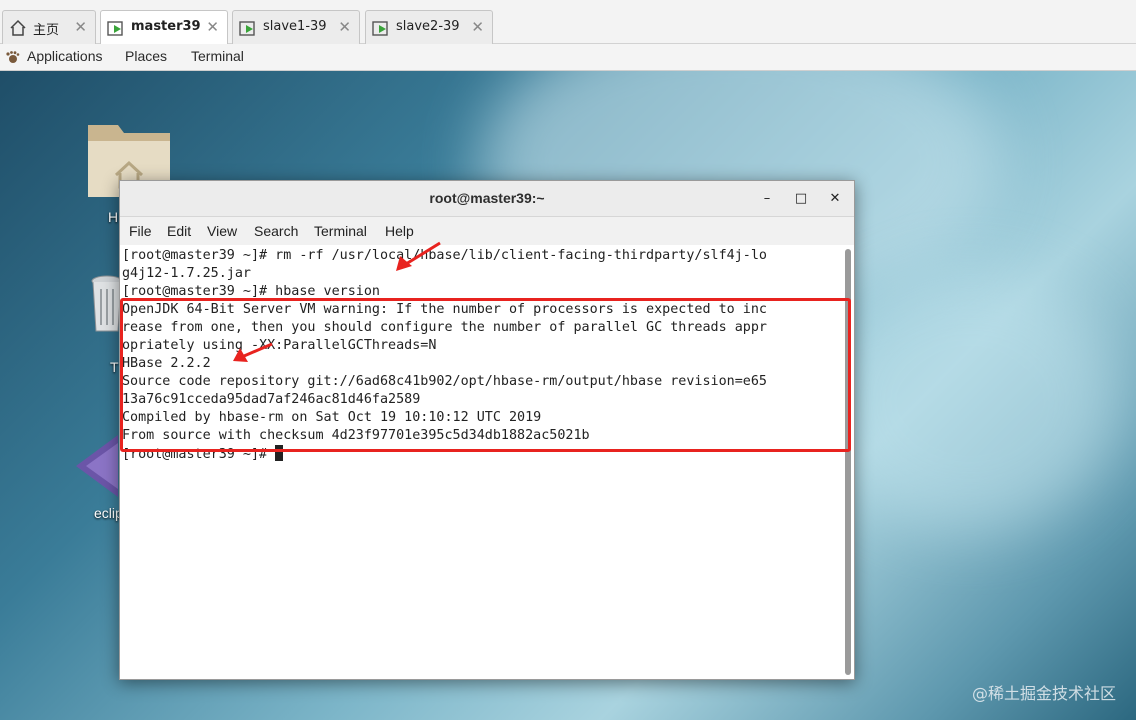 The height and width of the screenshot is (720, 1136). Describe the element at coordinates (1043, 693) in the screenshot. I see `watermark: @稀土掘金技术社区` at that location.